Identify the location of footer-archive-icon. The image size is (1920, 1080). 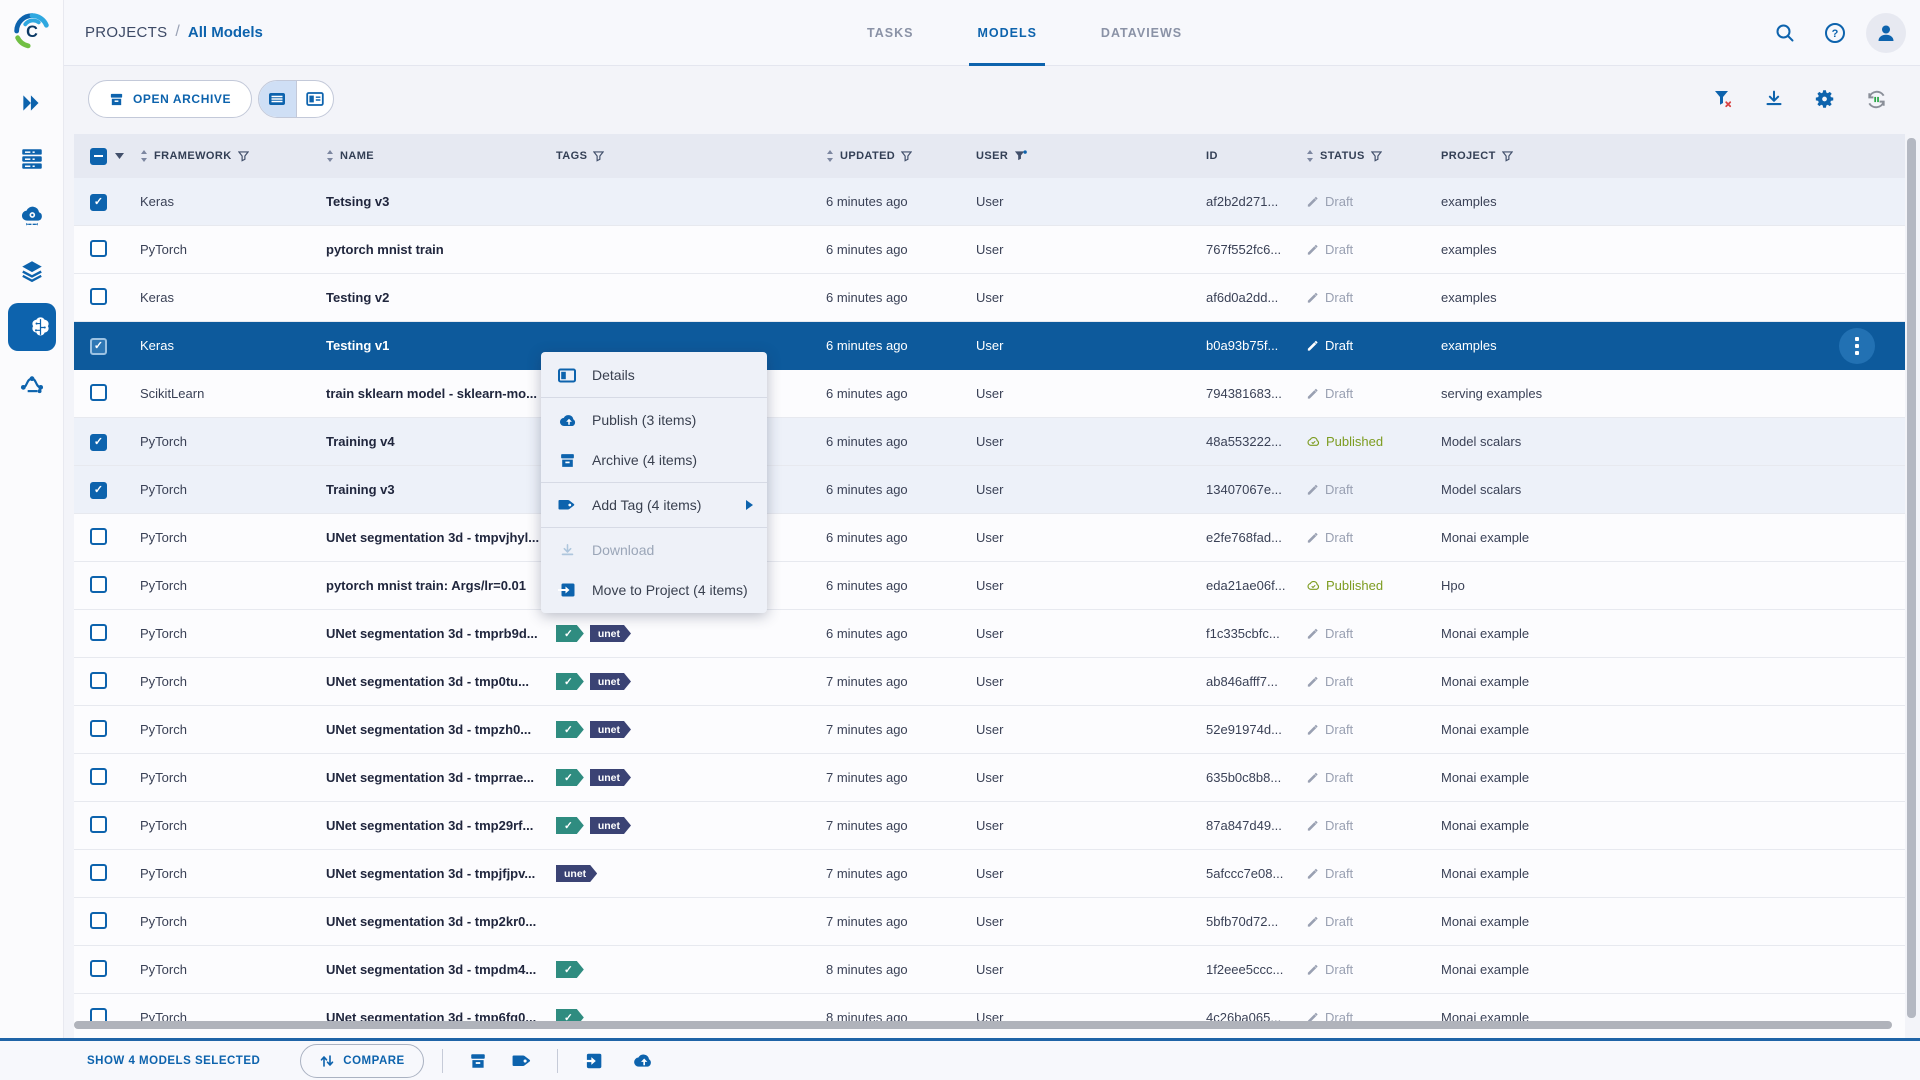
(478, 1061).